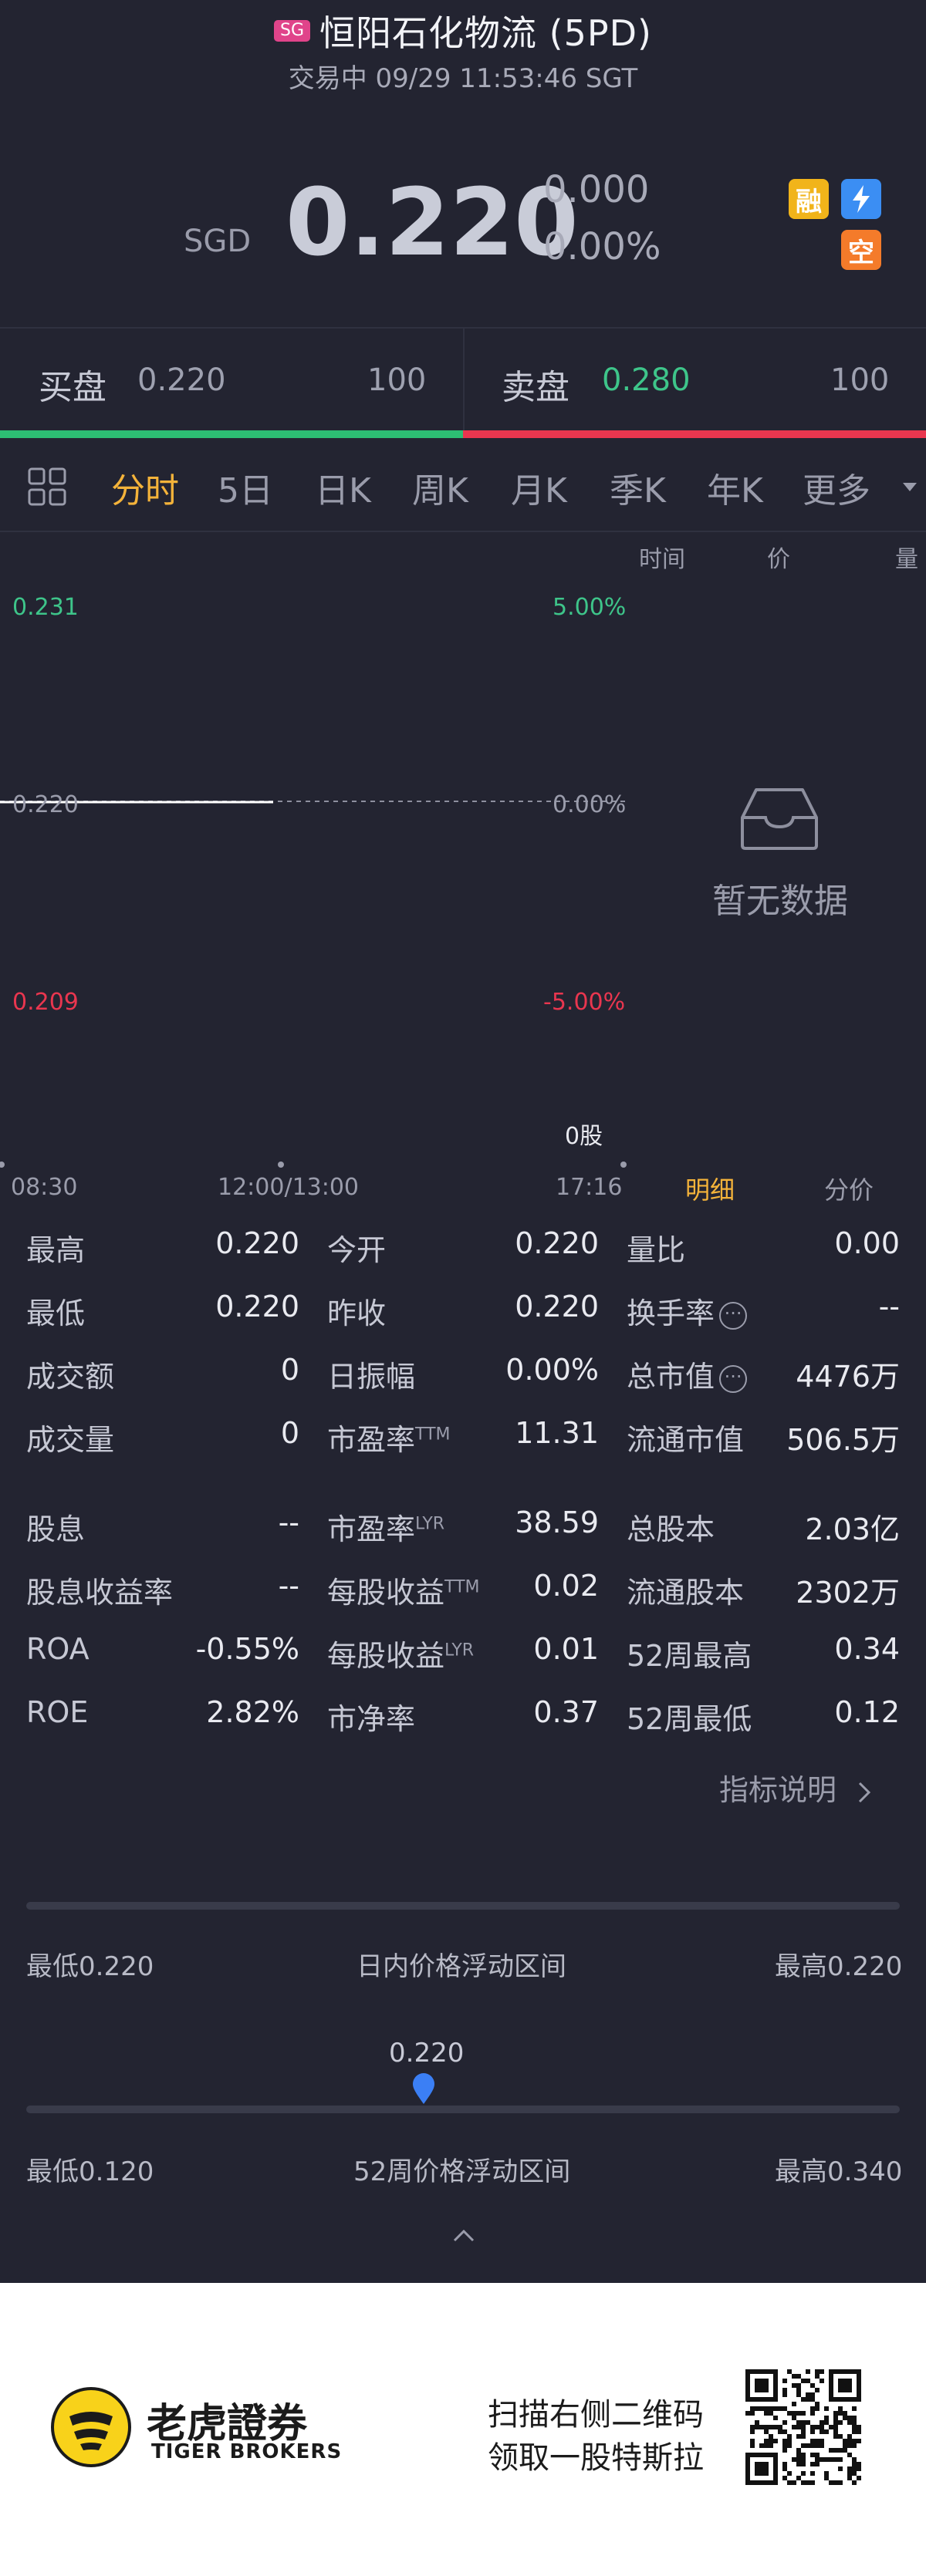 This screenshot has height=2576, width=926. I want to click on stat-label: 成交量, so click(70, 1437).